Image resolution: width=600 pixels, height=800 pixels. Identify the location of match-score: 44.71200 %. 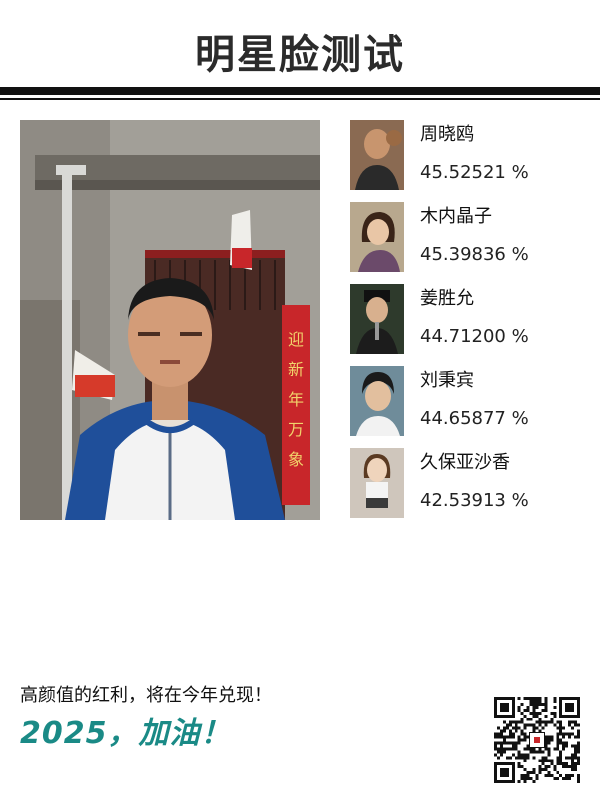
(474, 336).